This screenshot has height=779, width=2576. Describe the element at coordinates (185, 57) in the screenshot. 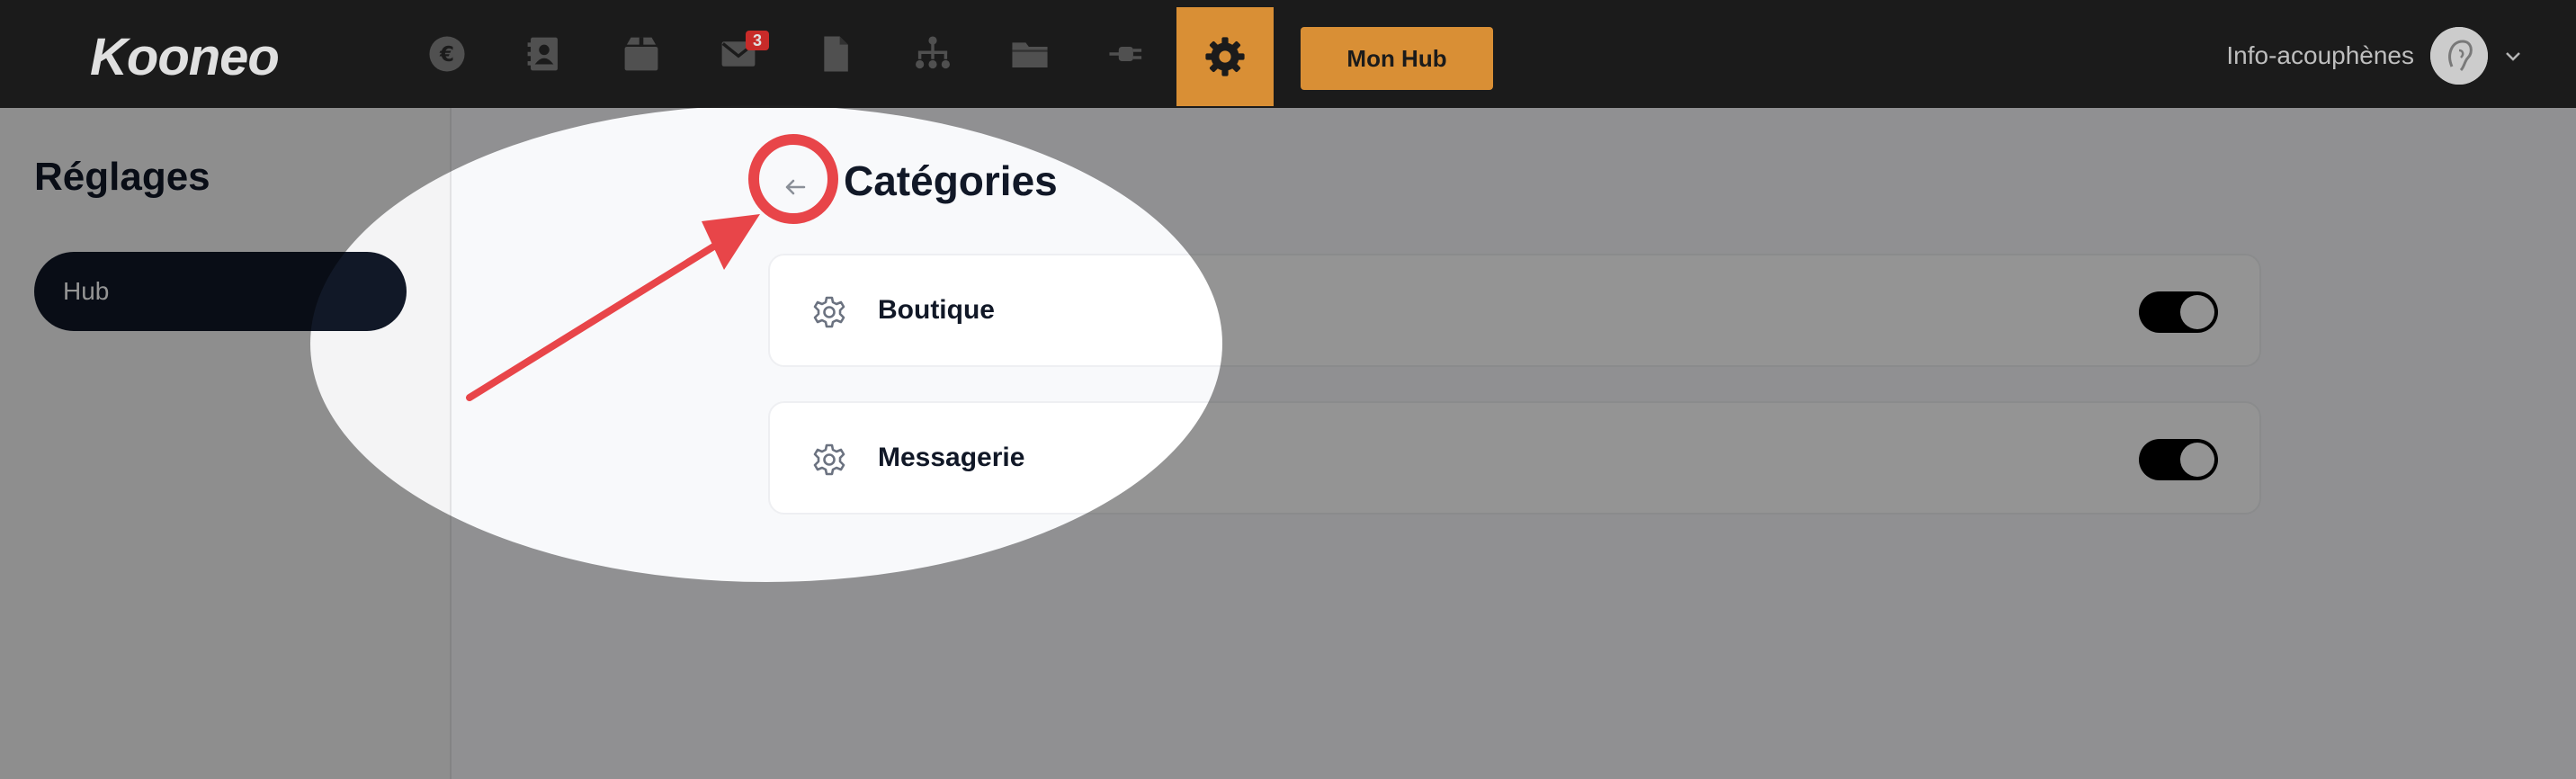

I see `kooneo-logo: Kooneo` at that location.